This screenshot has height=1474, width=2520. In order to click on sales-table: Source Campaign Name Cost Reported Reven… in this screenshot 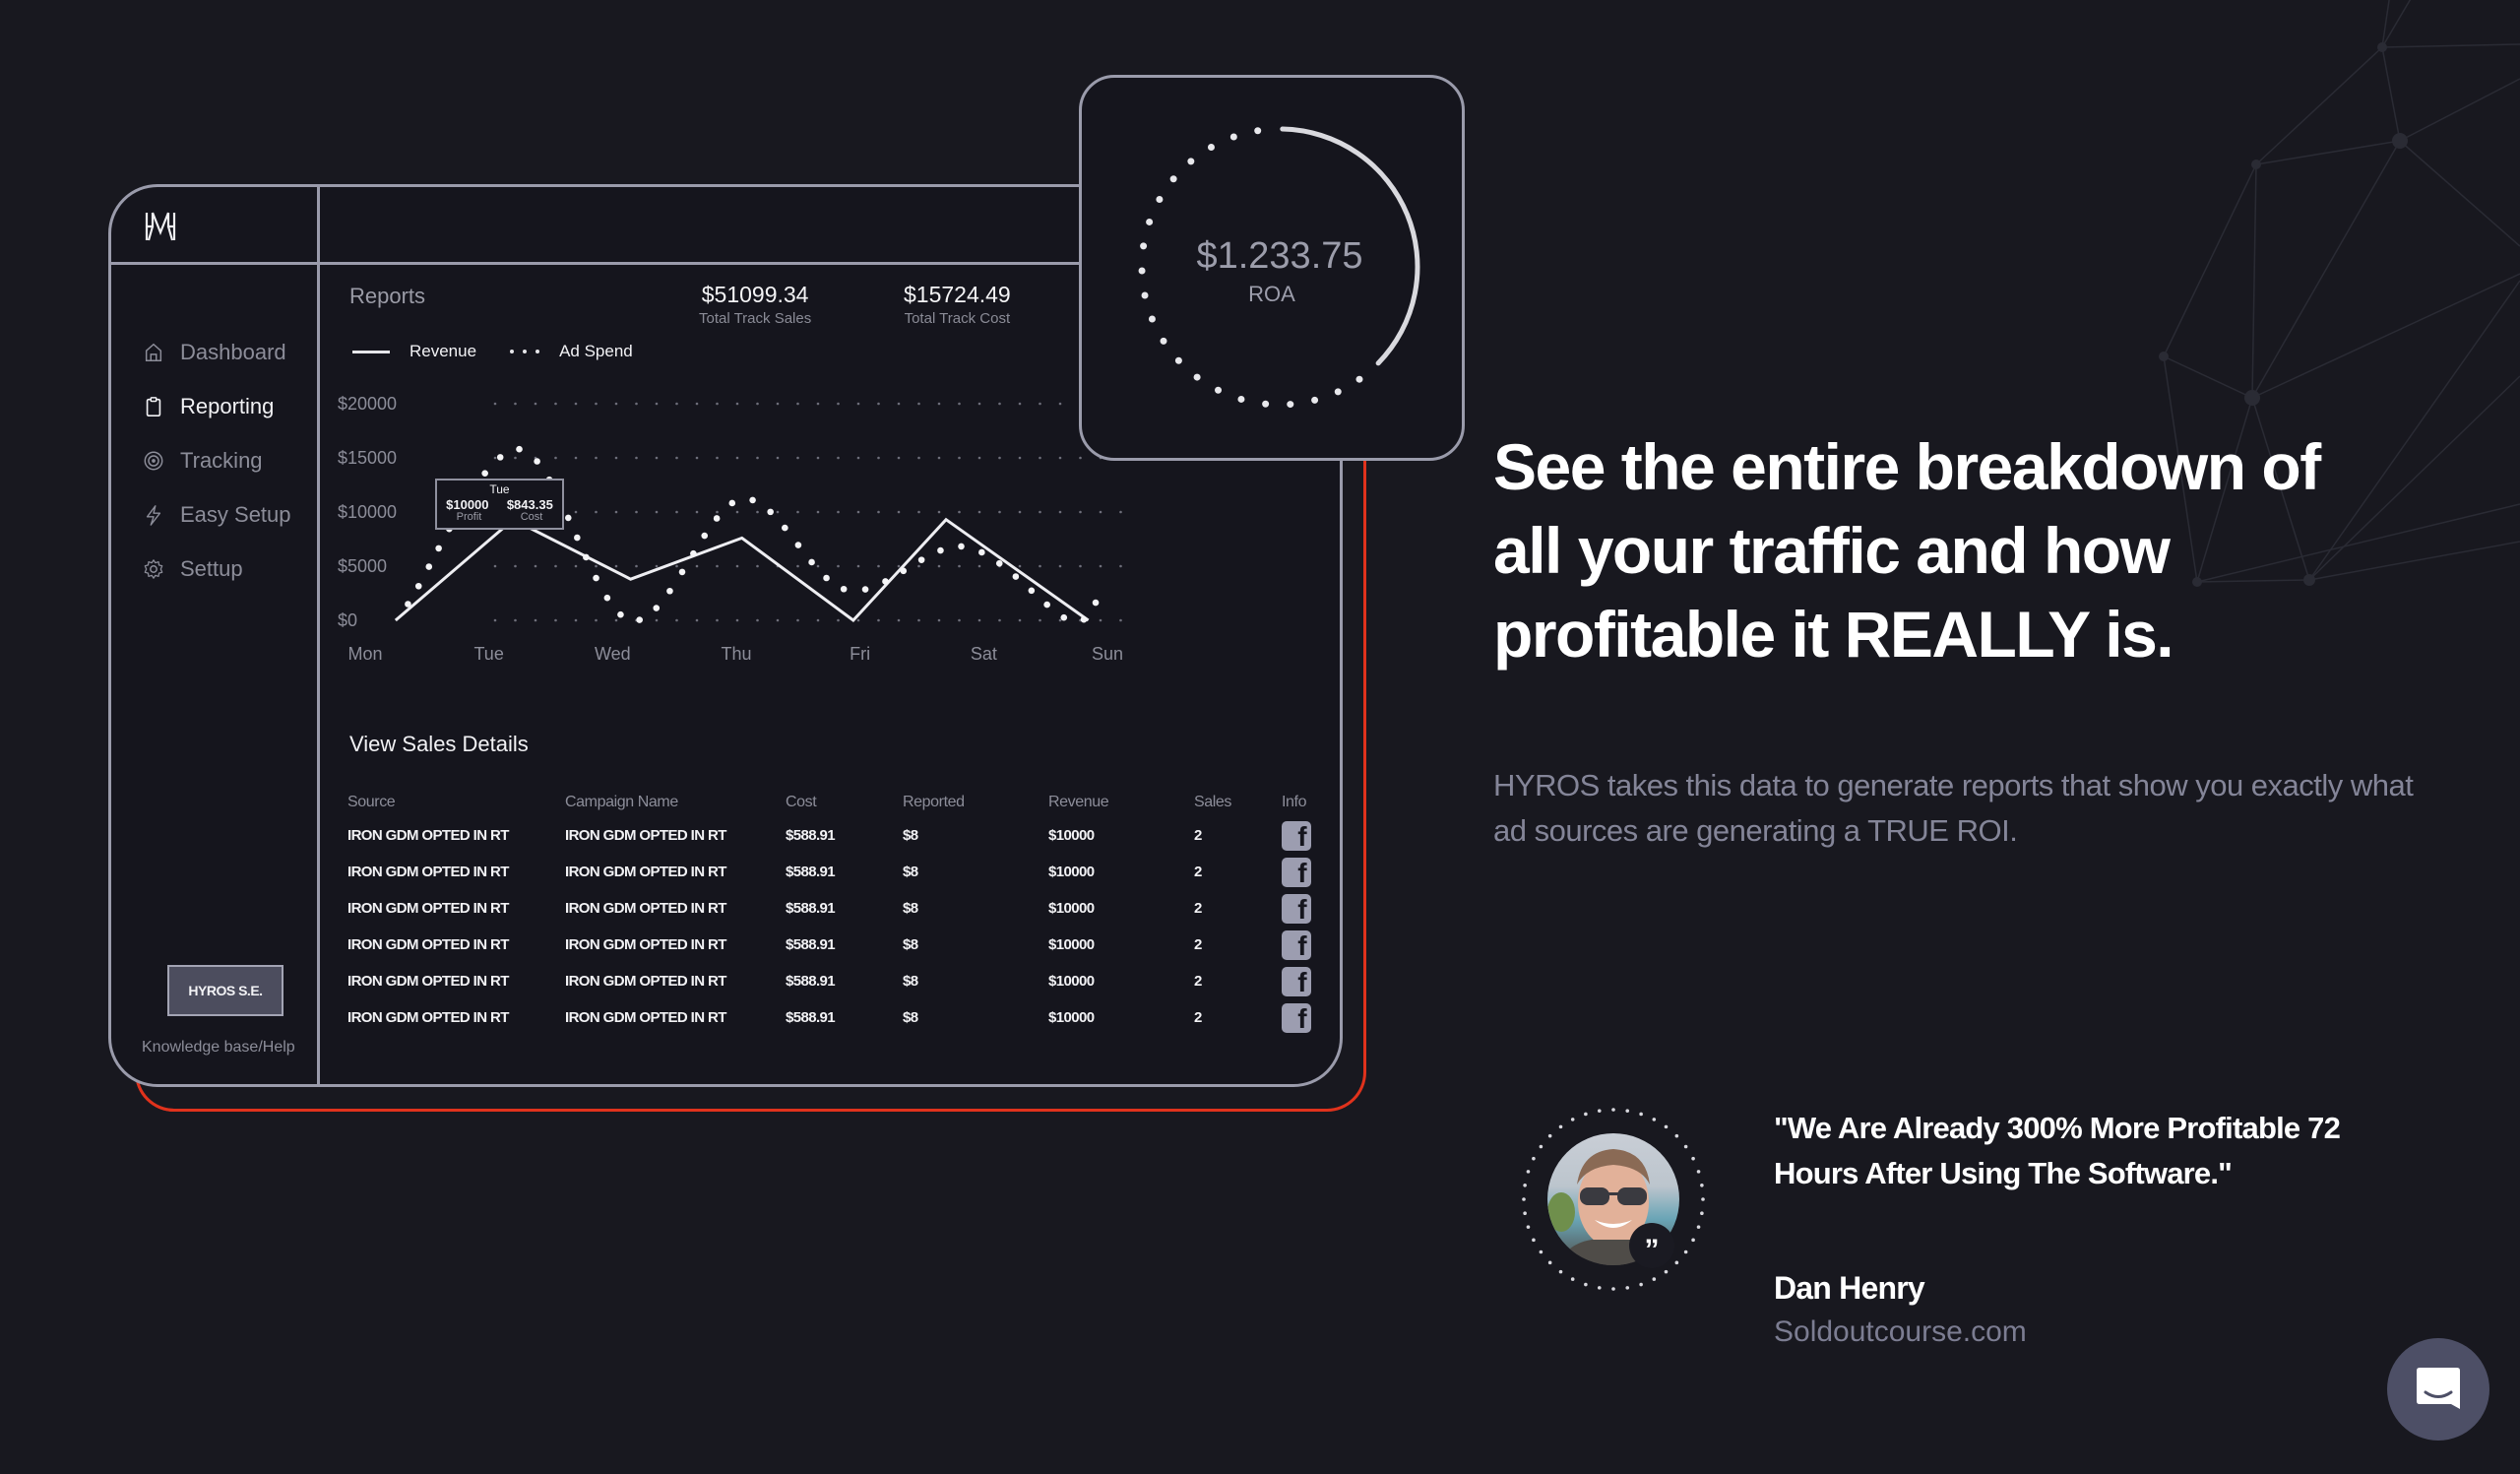, I will do `click(834, 912)`.